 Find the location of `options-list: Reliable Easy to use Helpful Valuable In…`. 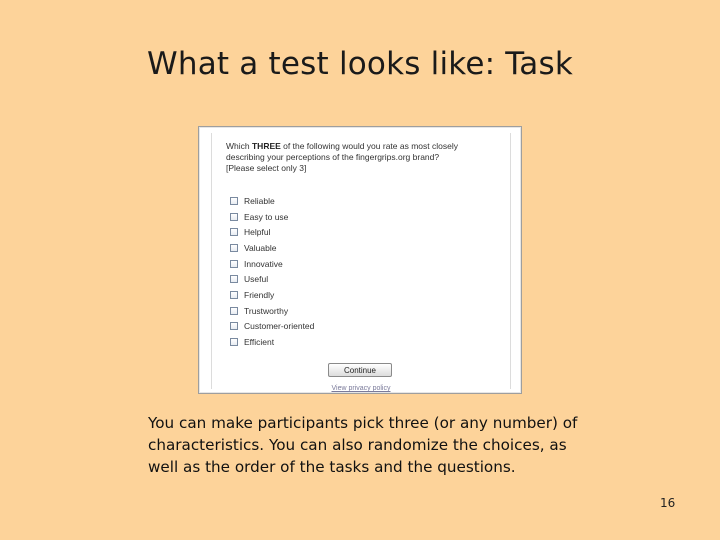

options-list: Reliable Easy to use Helpful Valuable In… is located at coordinates (272, 271).